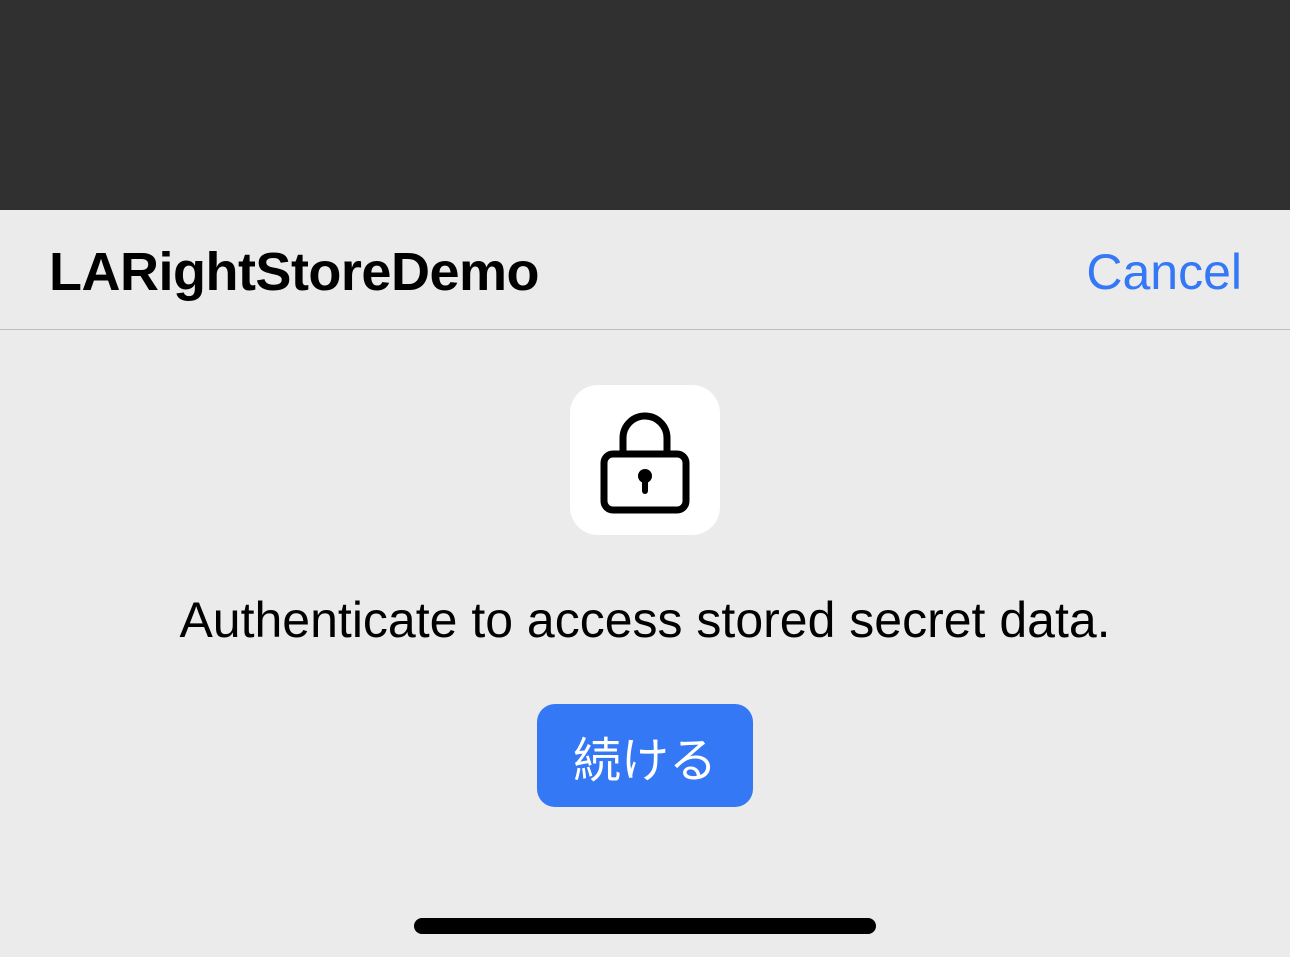  Describe the element at coordinates (645, 926) in the screenshot. I see `home-indicator` at that location.